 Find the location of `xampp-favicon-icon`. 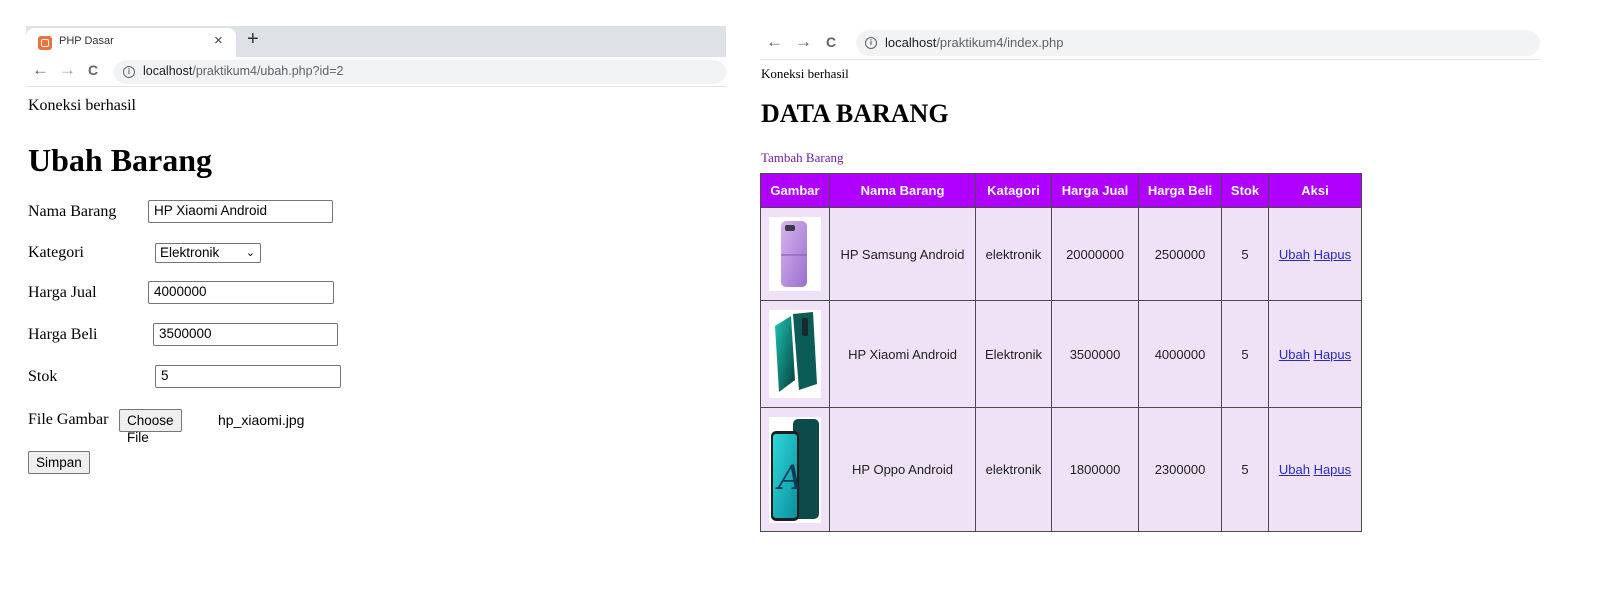

xampp-favicon-icon is located at coordinates (45, 43).